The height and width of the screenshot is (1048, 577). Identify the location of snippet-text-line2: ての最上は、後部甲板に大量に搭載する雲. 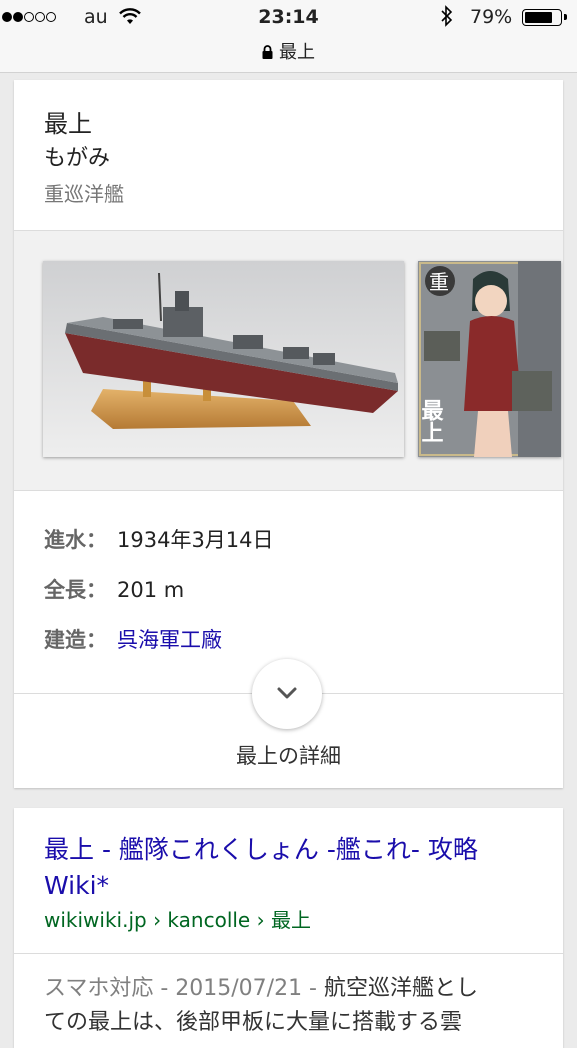
(253, 1022).